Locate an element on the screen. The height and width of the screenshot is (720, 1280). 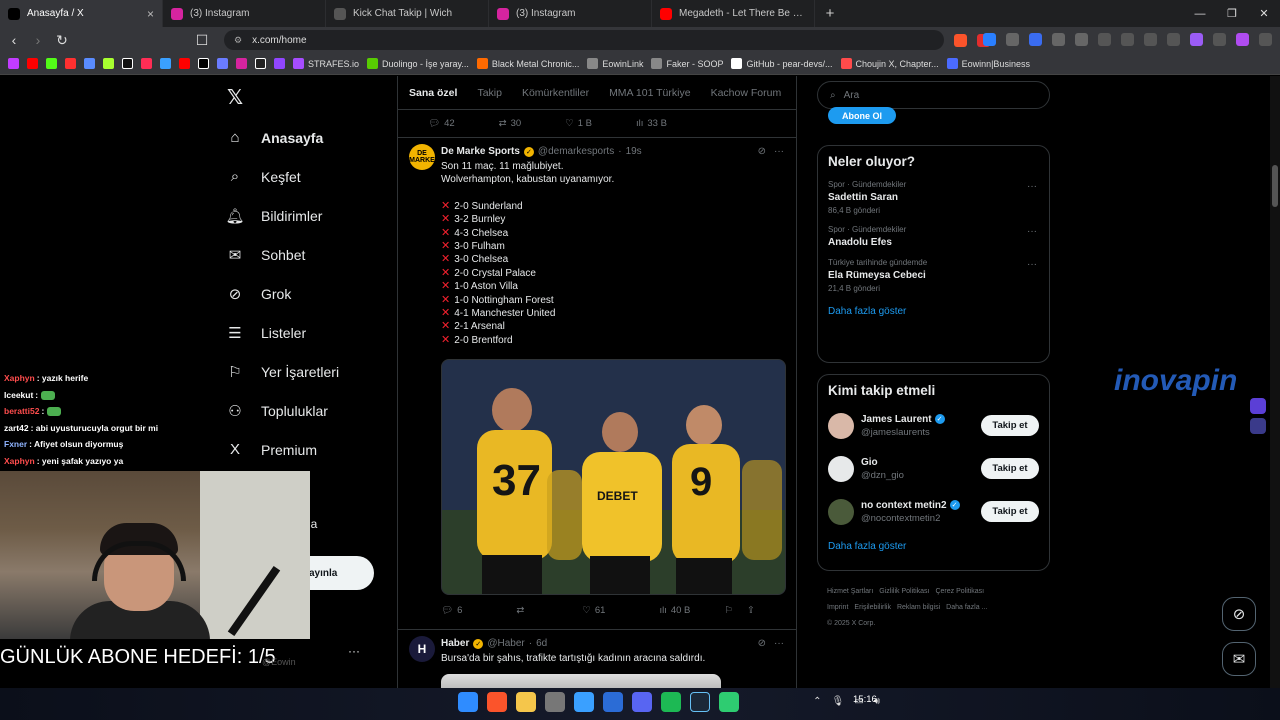
nav-item-mail: ✉ Sohbet is located at coordinates (282, 254).